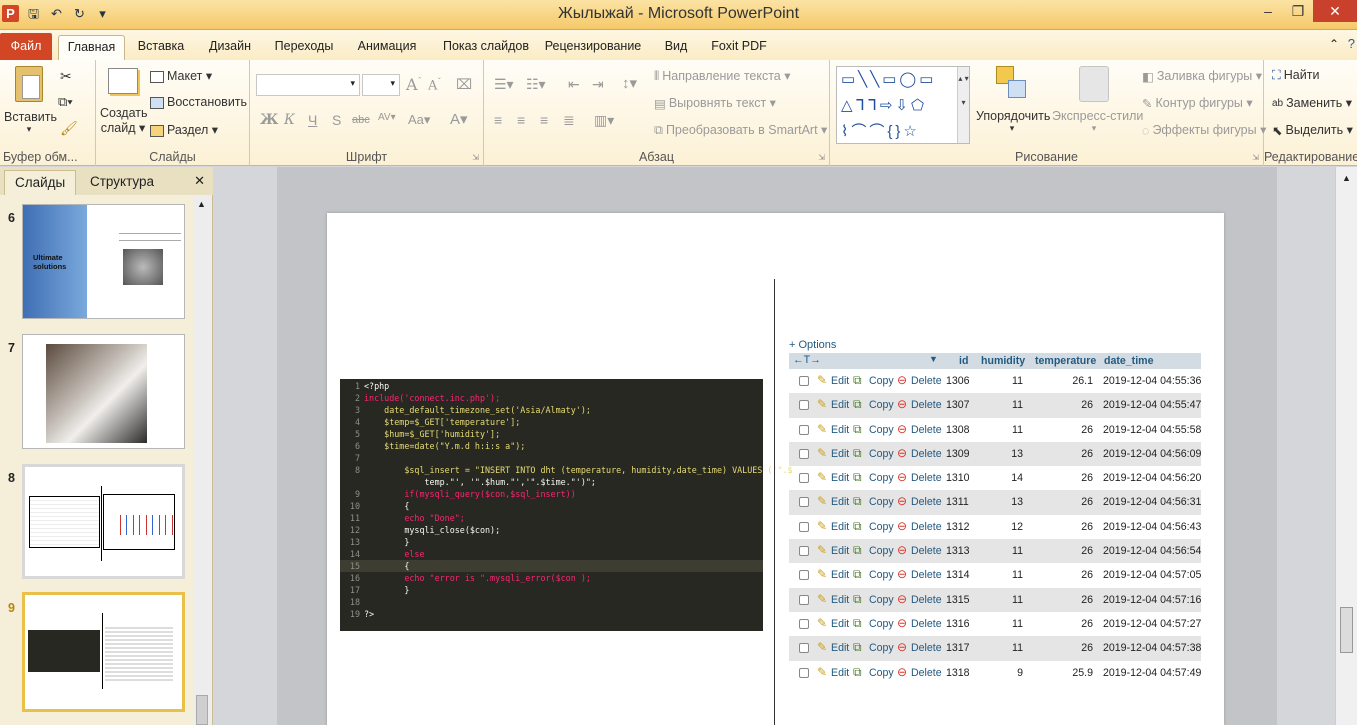  Describe the element at coordinates (230, 47) in the screenshot. I see `tab-design: Дизайн` at that location.